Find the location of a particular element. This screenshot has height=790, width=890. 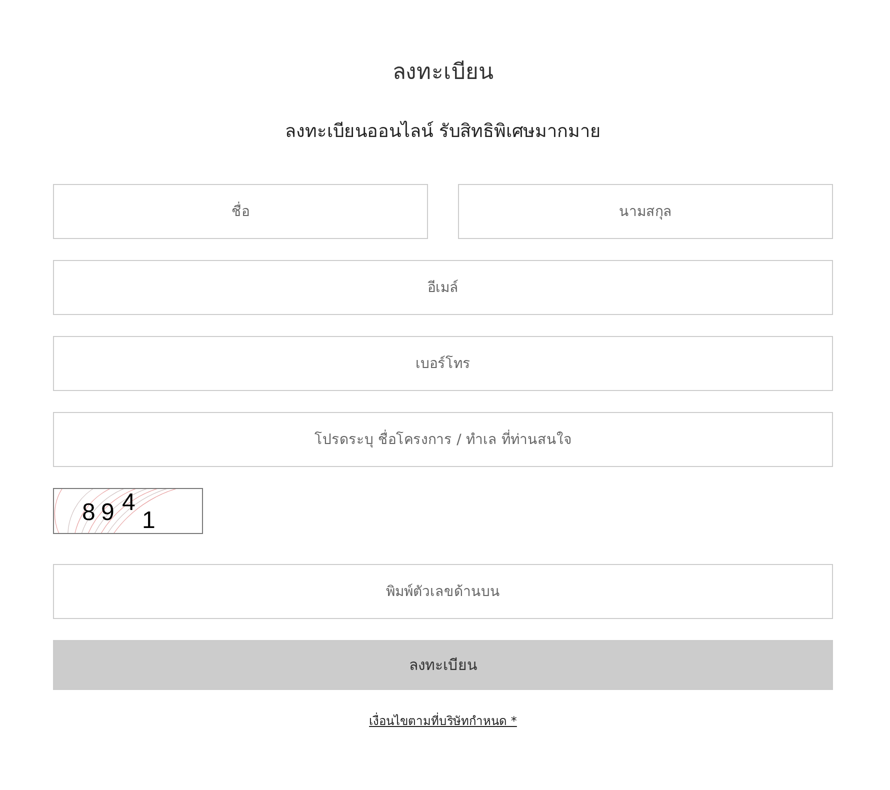

register-button: ลงทะเบียน is located at coordinates (443, 665).